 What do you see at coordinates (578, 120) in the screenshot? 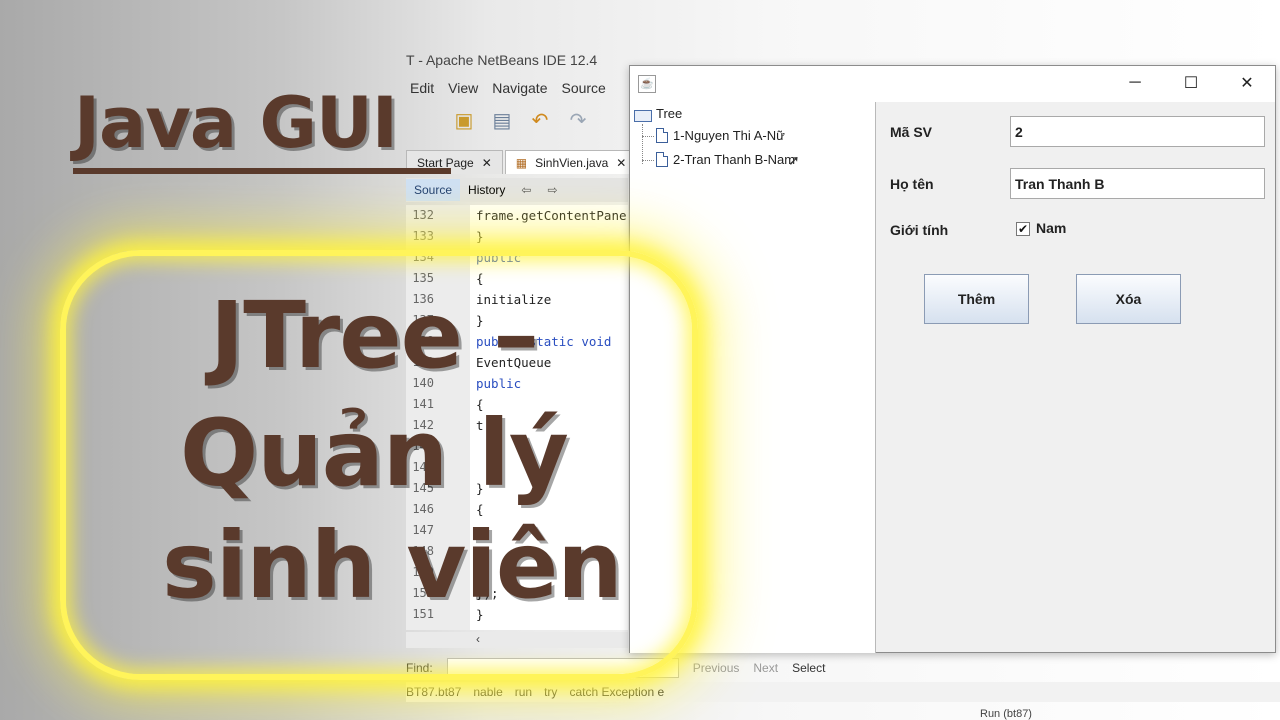
I see `redo-icon: ↷` at bounding box center [578, 120].